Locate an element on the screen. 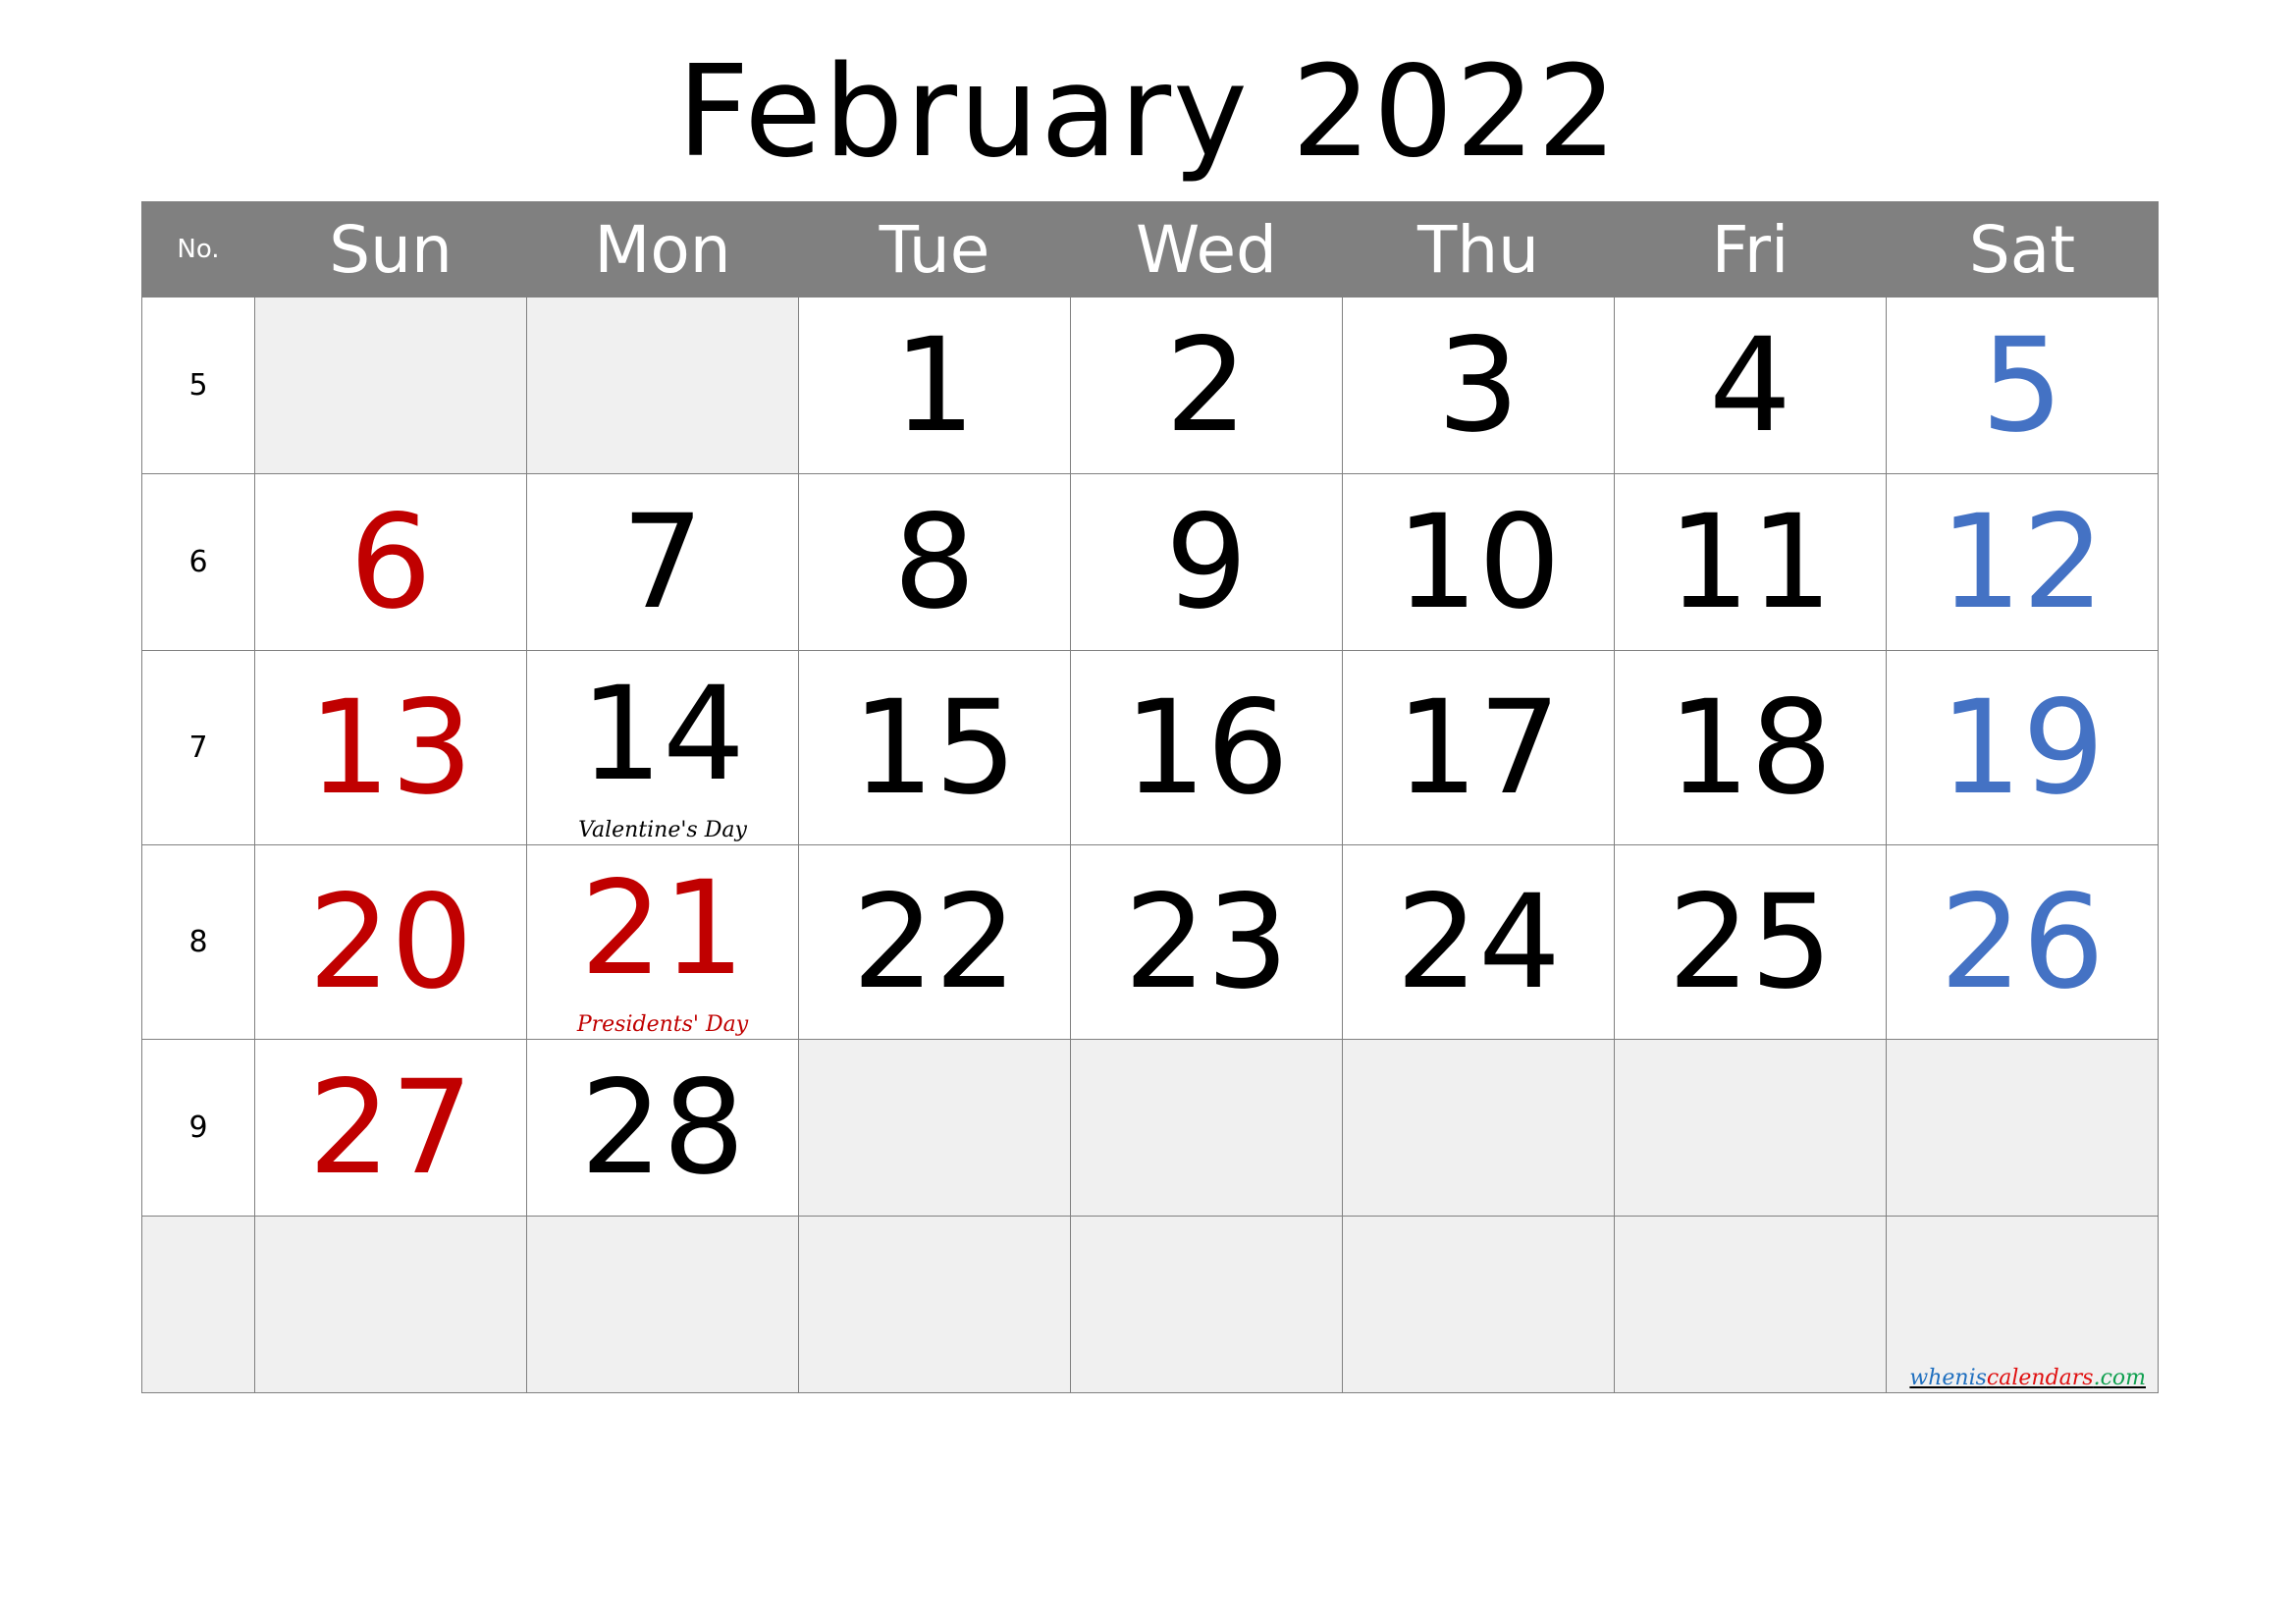 The height and width of the screenshot is (1624, 2296). day-number: 9 is located at coordinates (1206, 562).